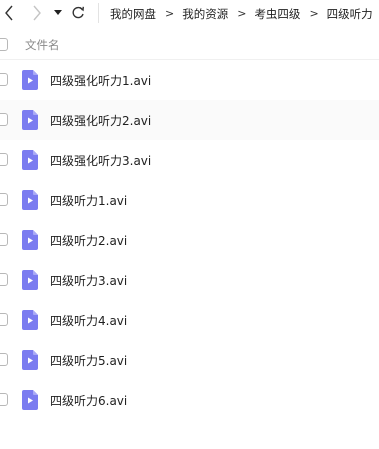  Describe the element at coordinates (189, 120) in the screenshot. I see `file-row: 四级强化听力2.avi` at that location.